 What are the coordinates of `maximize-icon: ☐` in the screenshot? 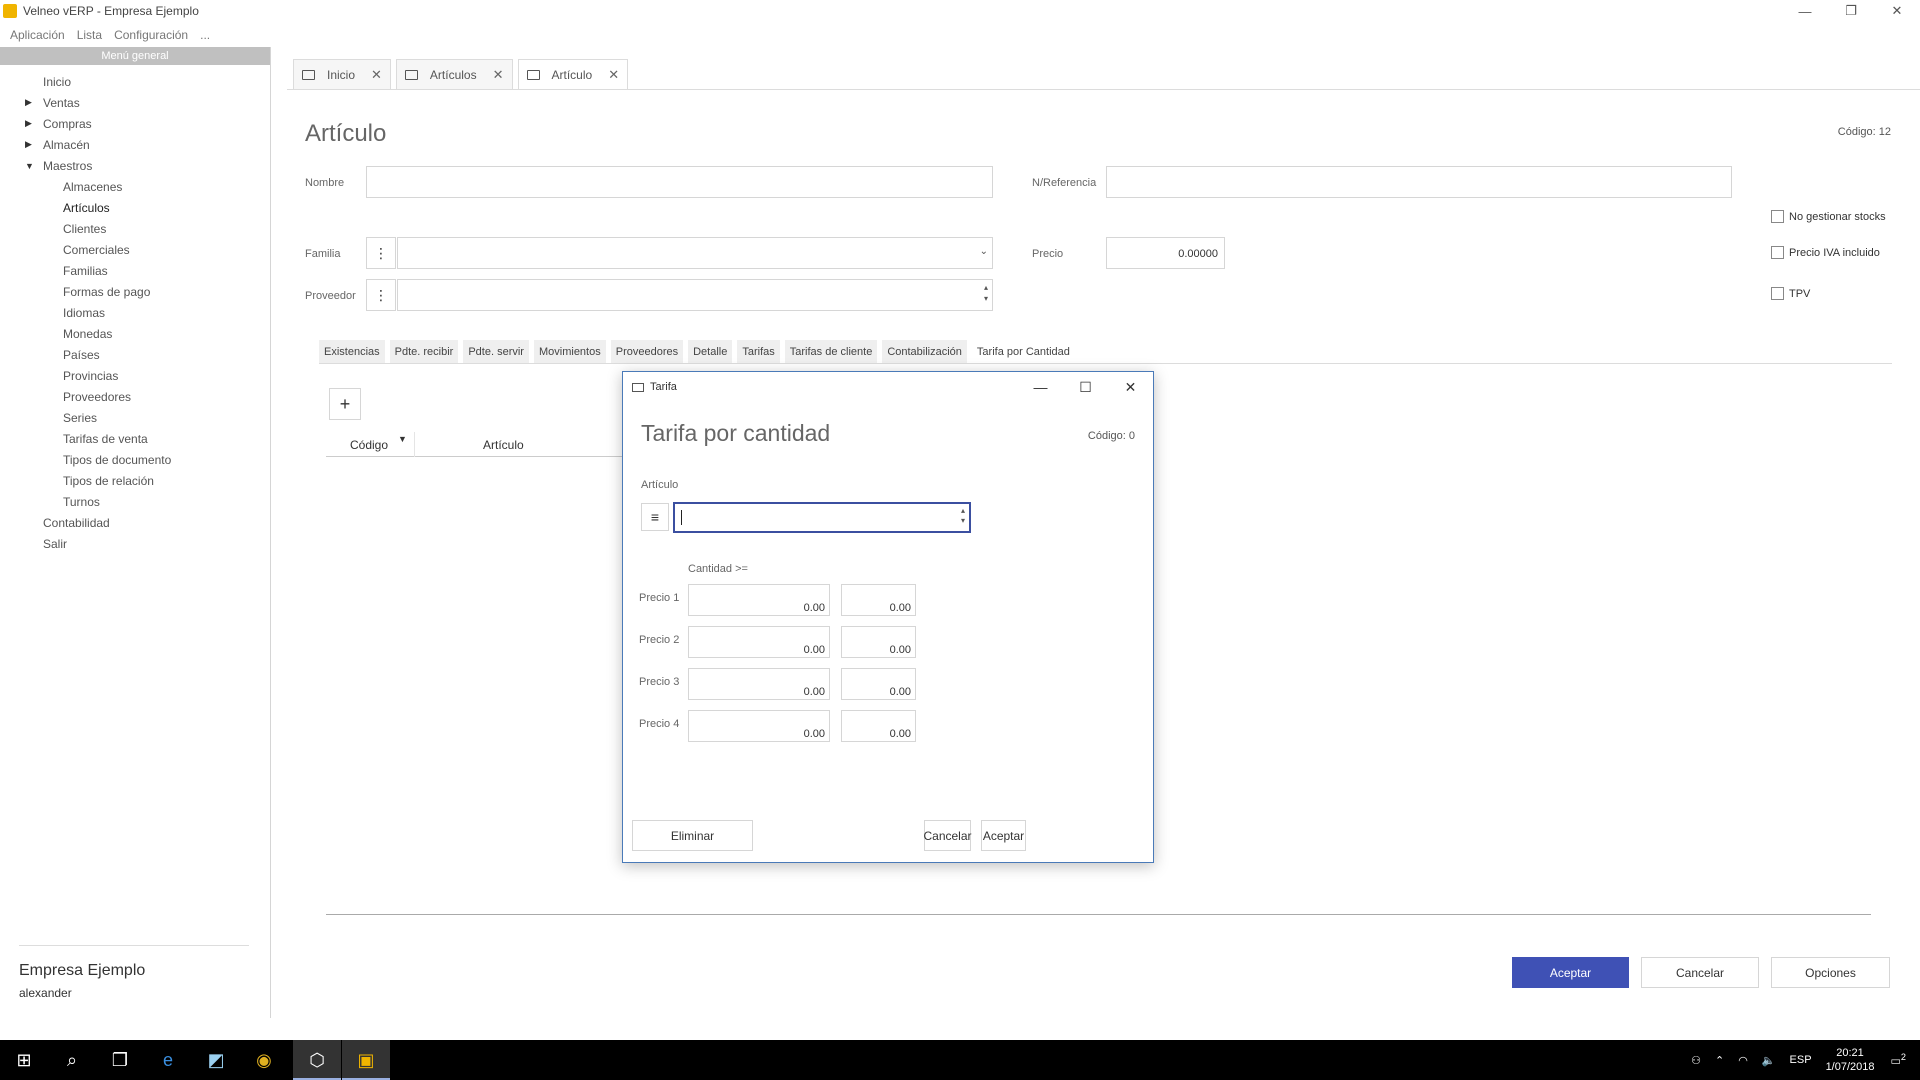 It's located at (1085, 387).